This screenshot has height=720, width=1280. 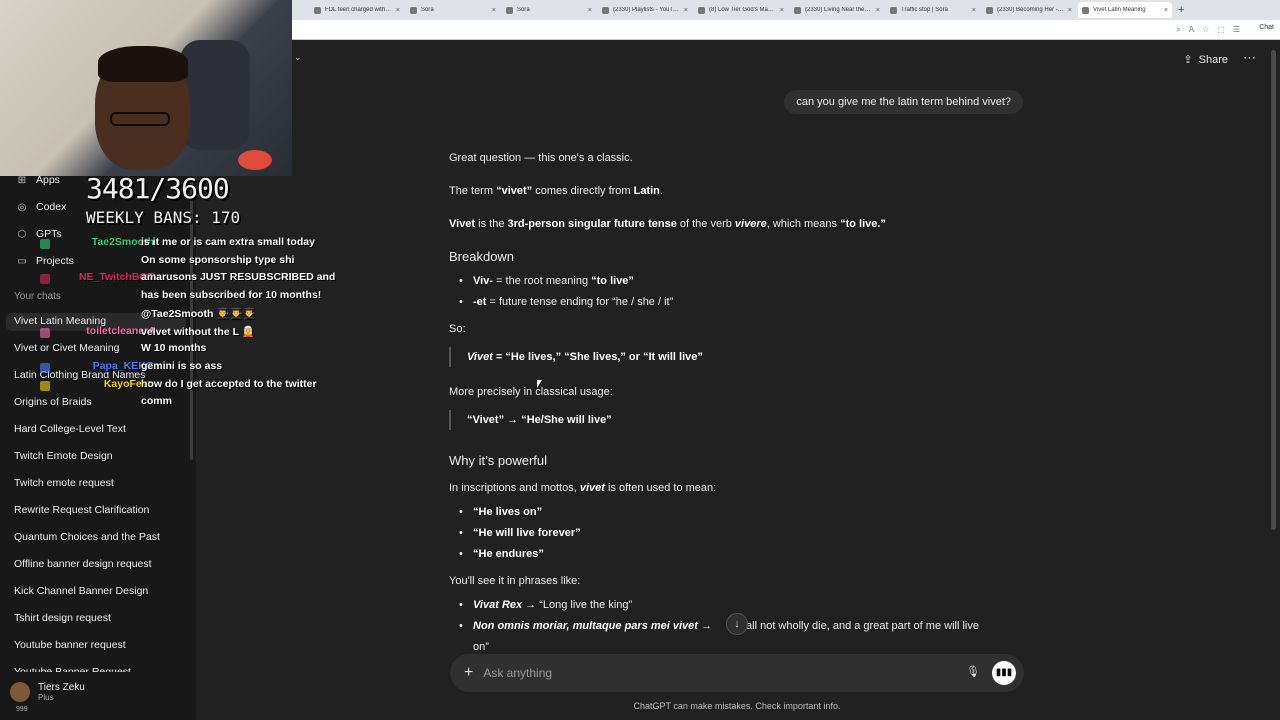 What do you see at coordinates (70, 429) in the screenshot?
I see `sidebar-chat-item: Hard College-Level Text` at bounding box center [70, 429].